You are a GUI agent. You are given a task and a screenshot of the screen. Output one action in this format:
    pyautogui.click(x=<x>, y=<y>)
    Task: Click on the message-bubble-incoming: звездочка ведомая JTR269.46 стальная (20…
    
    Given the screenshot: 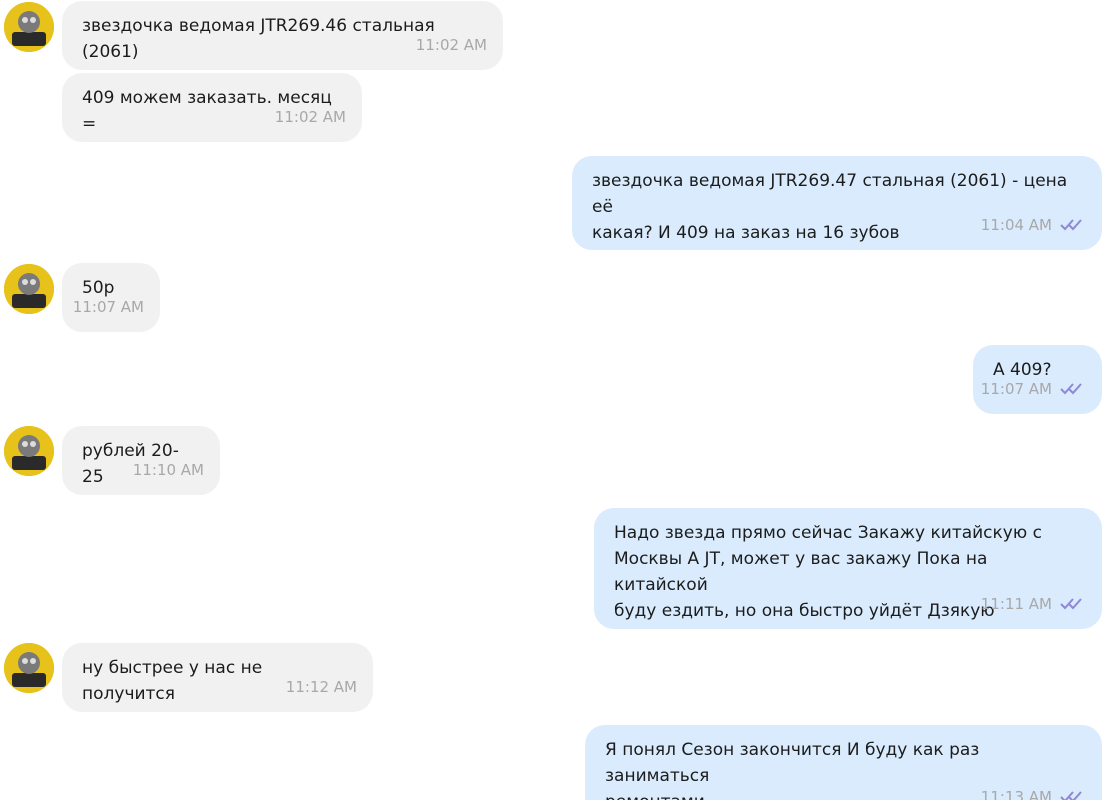 What is the action you would take?
    pyautogui.click(x=282, y=35)
    